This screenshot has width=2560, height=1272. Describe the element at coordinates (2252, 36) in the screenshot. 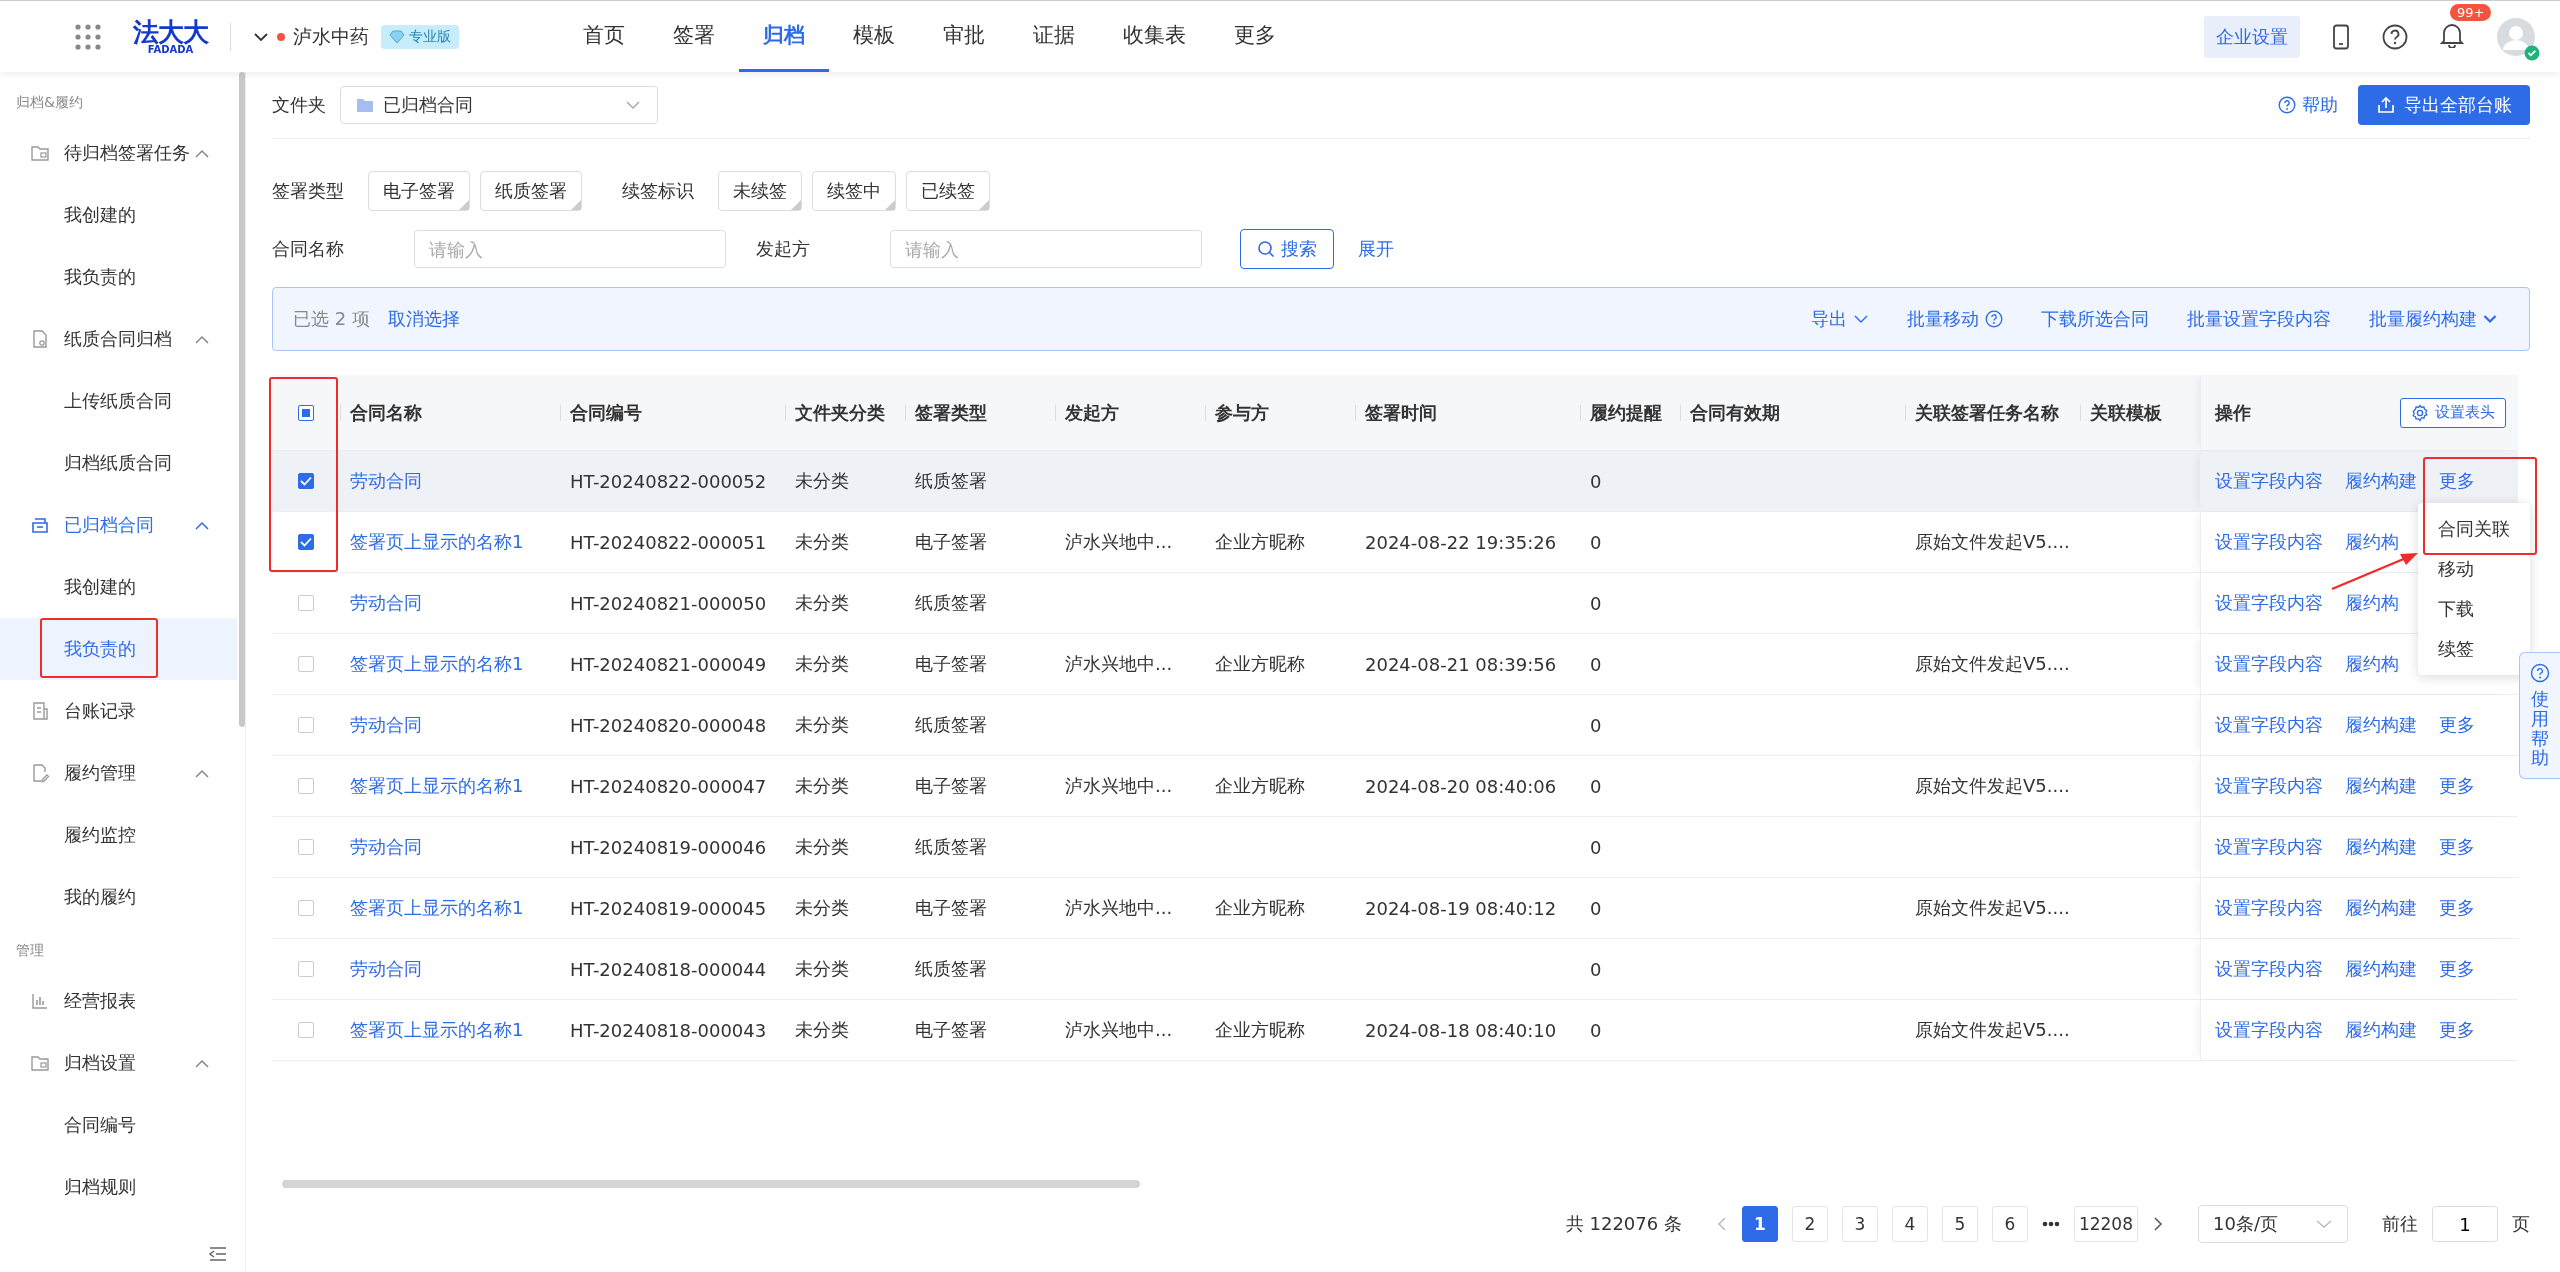

I see `enterprise-settings-button: 企业设置` at that location.